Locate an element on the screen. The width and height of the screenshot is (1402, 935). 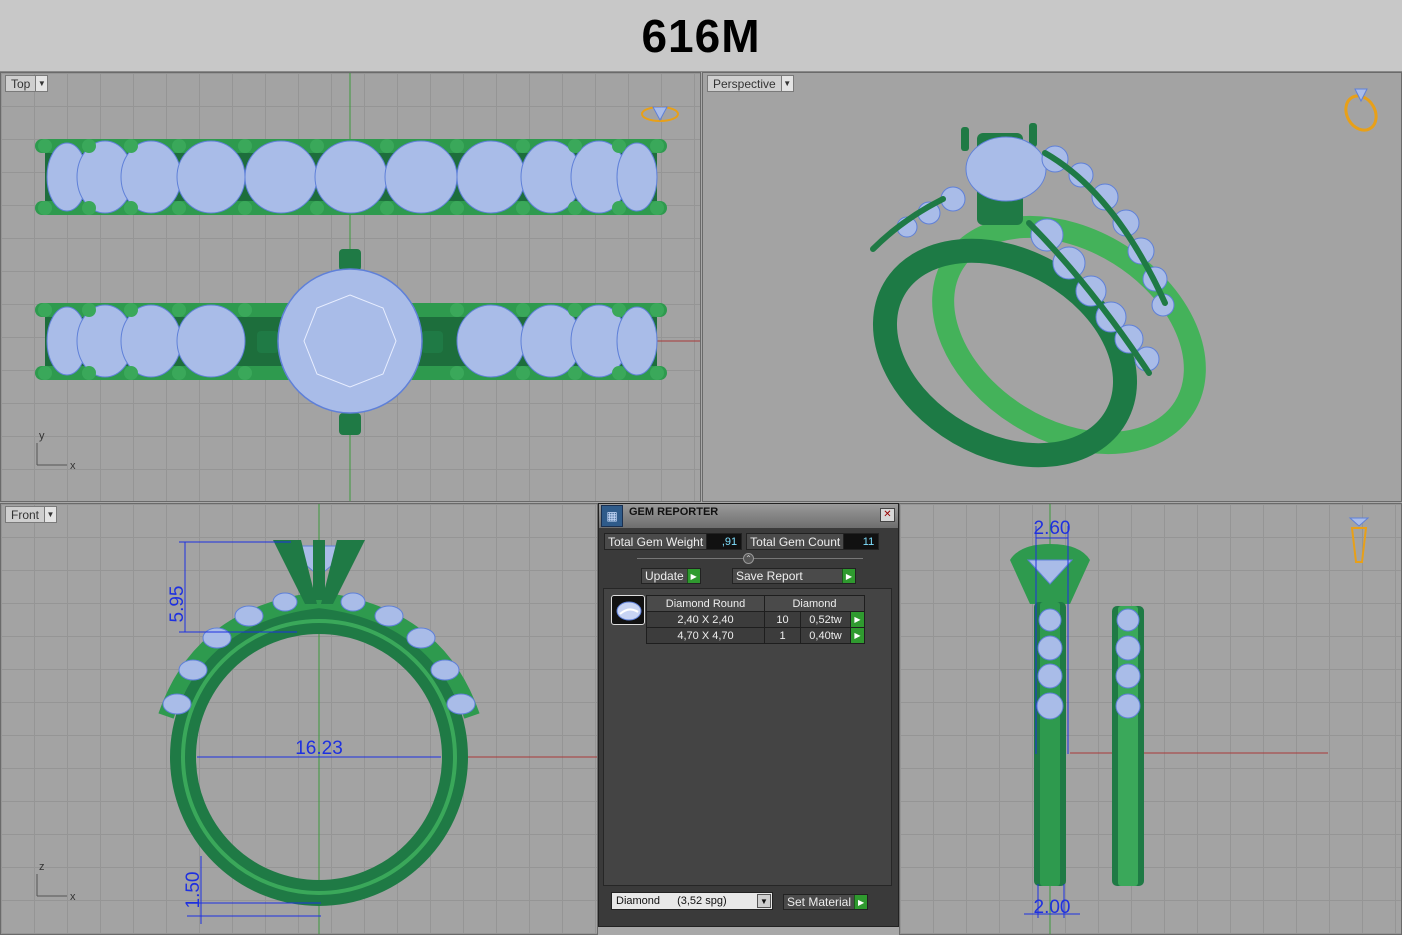
gem-reporter-title: GEM REPORTER is located at coordinates (674, 512).